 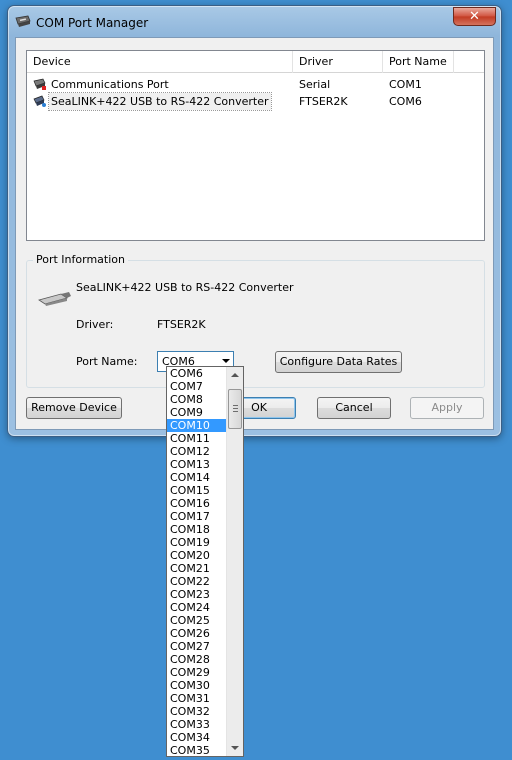 I want to click on dropdown-option: COM31, so click(x=197, y=698).